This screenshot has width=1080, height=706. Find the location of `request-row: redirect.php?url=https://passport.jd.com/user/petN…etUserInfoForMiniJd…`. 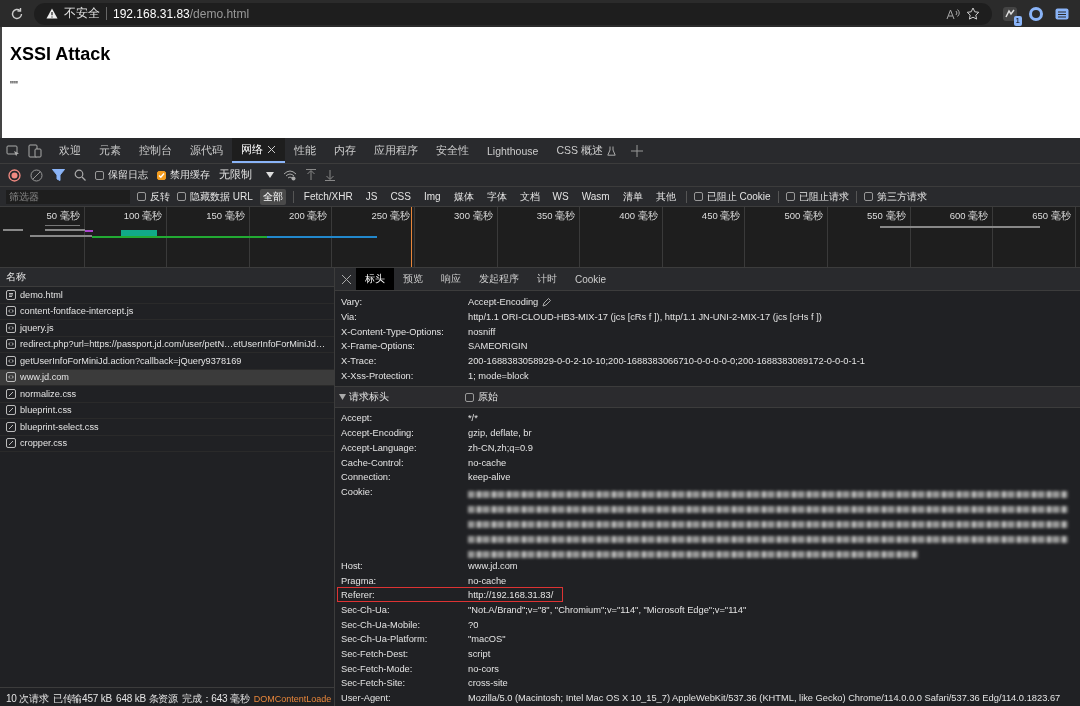

request-row: redirect.php?url=https://passport.jd.com/user/petN…etUserInfoForMiniJd… is located at coordinates (167, 344).